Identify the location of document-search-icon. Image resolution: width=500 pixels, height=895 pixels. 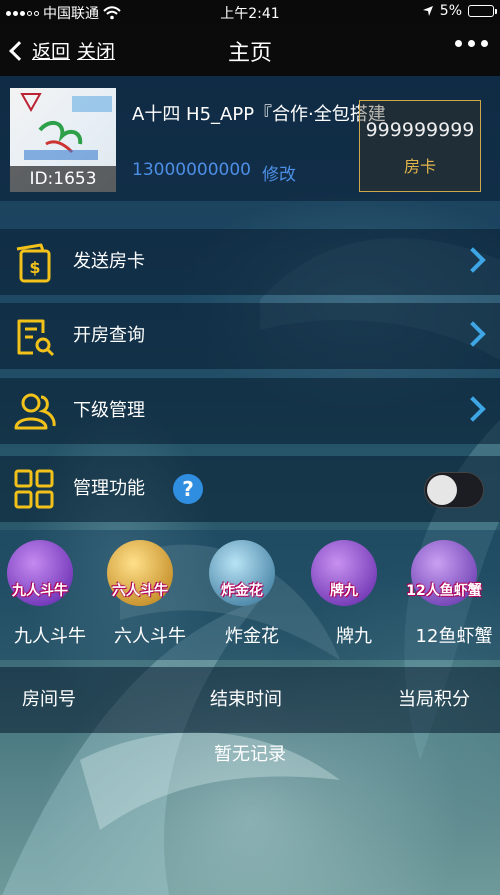
(36, 338).